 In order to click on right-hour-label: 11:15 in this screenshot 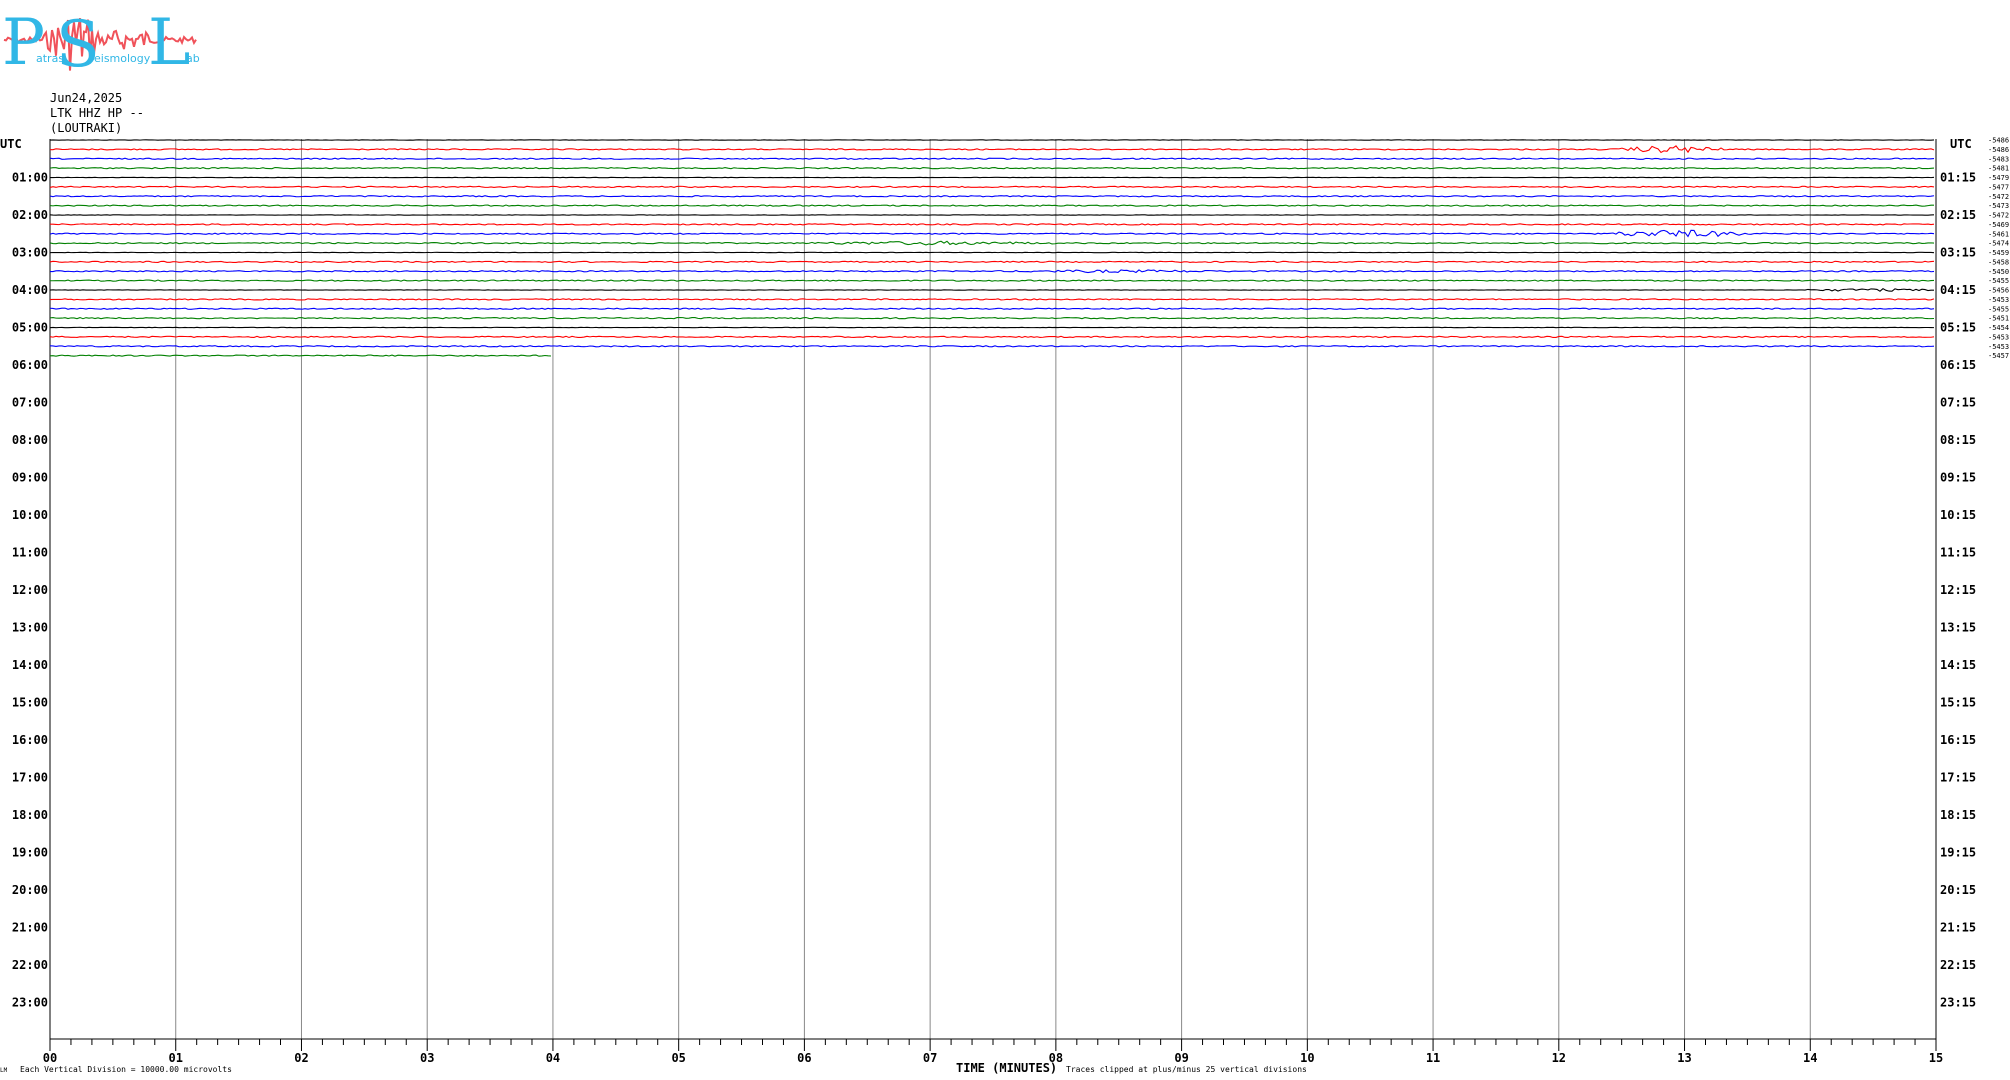, I will do `click(1958, 553)`.